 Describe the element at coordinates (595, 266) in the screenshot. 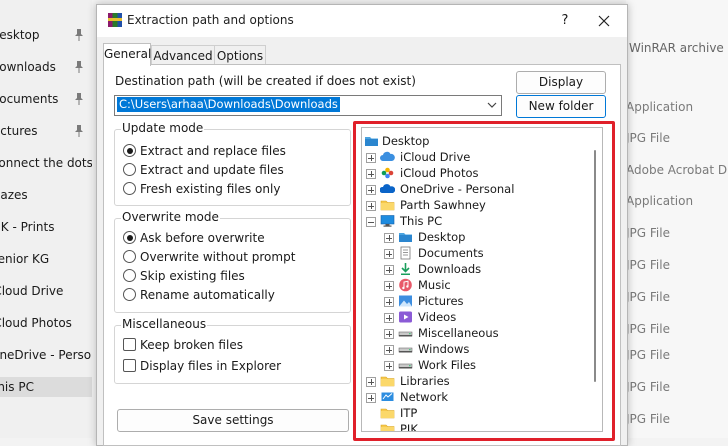

I see `tree-scrollbar` at that location.